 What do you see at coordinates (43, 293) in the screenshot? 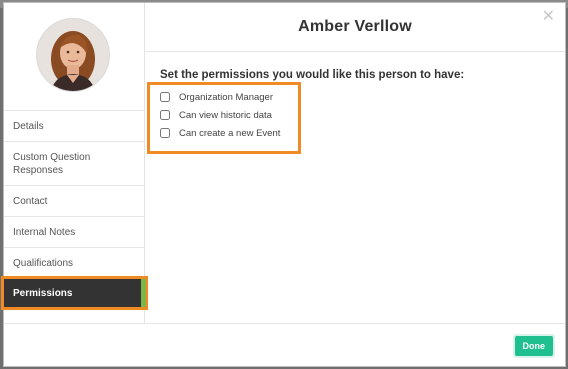
I see `sidebar-item-label: Permissions` at bounding box center [43, 293].